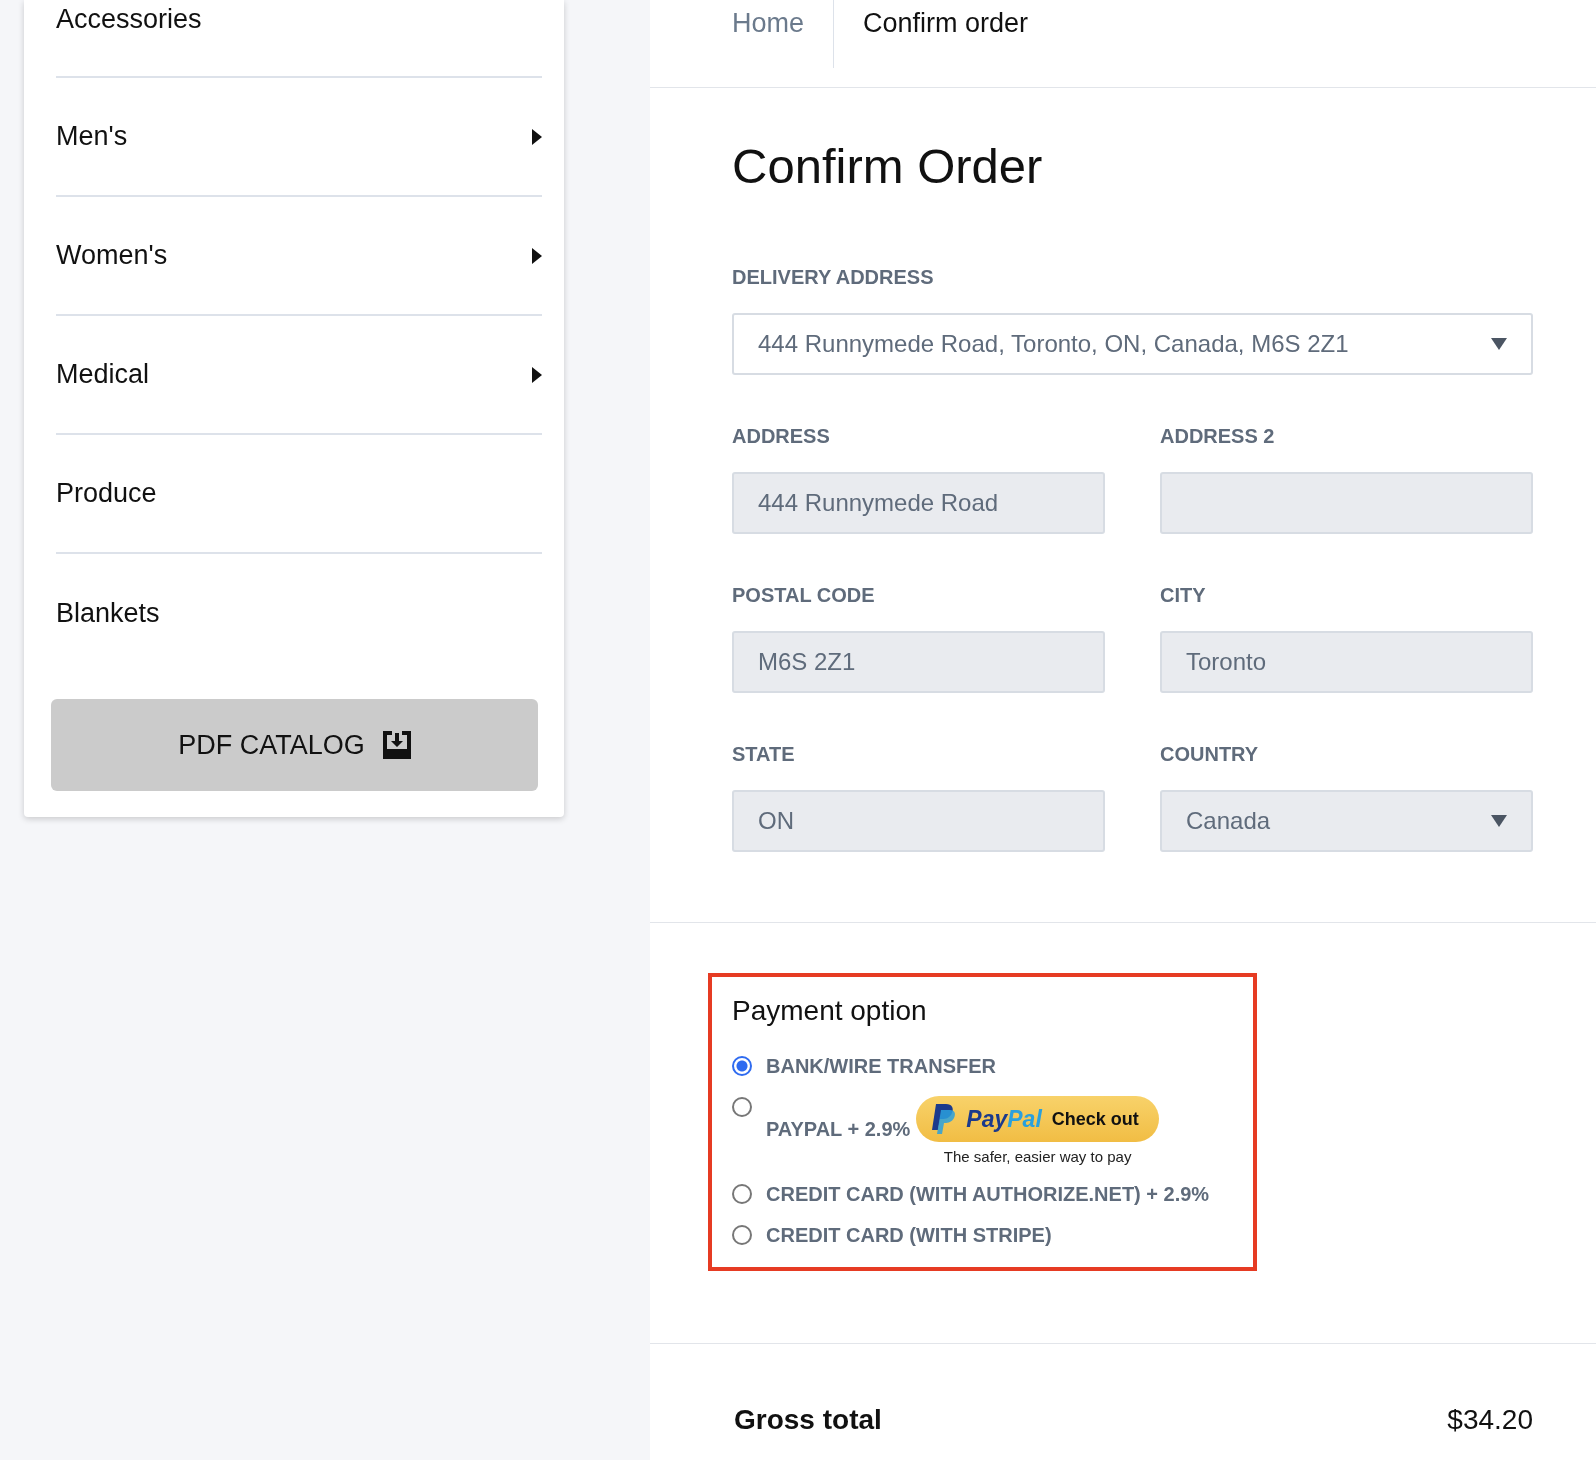 The image size is (1596, 1460). Describe the element at coordinates (294, 745) in the screenshot. I see `pdf-catalog-button: PDF CATALOG` at that location.